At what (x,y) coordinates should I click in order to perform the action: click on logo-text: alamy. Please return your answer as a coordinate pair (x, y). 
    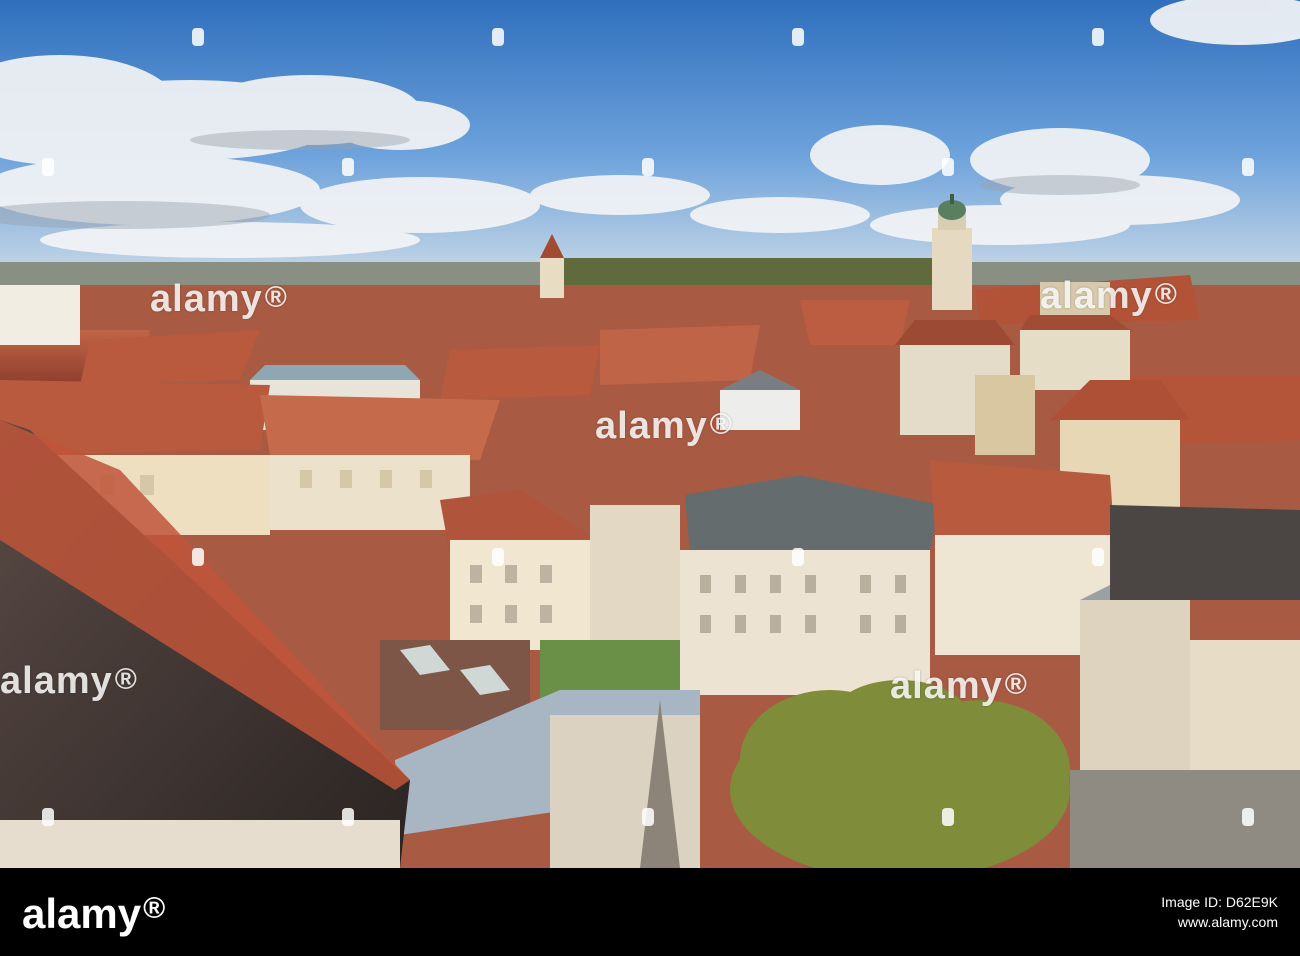
    Looking at the image, I should click on (82, 913).